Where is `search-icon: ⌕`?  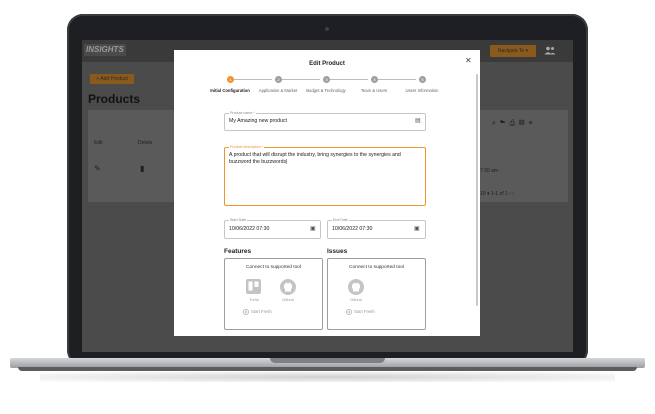
search-icon: ⌕ is located at coordinates (496, 123).